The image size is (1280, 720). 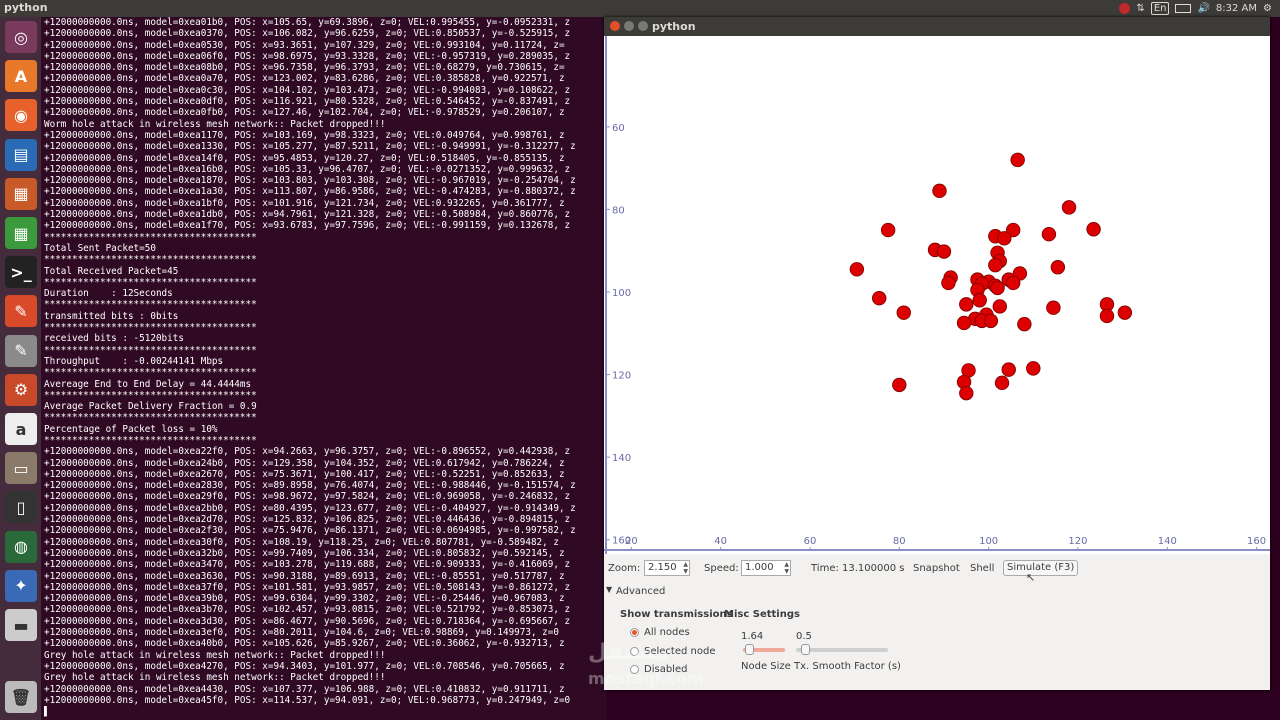 What do you see at coordinates (764, 649) in the screenshot?
I see `node-size-slider` at bounding box center [764, 649].